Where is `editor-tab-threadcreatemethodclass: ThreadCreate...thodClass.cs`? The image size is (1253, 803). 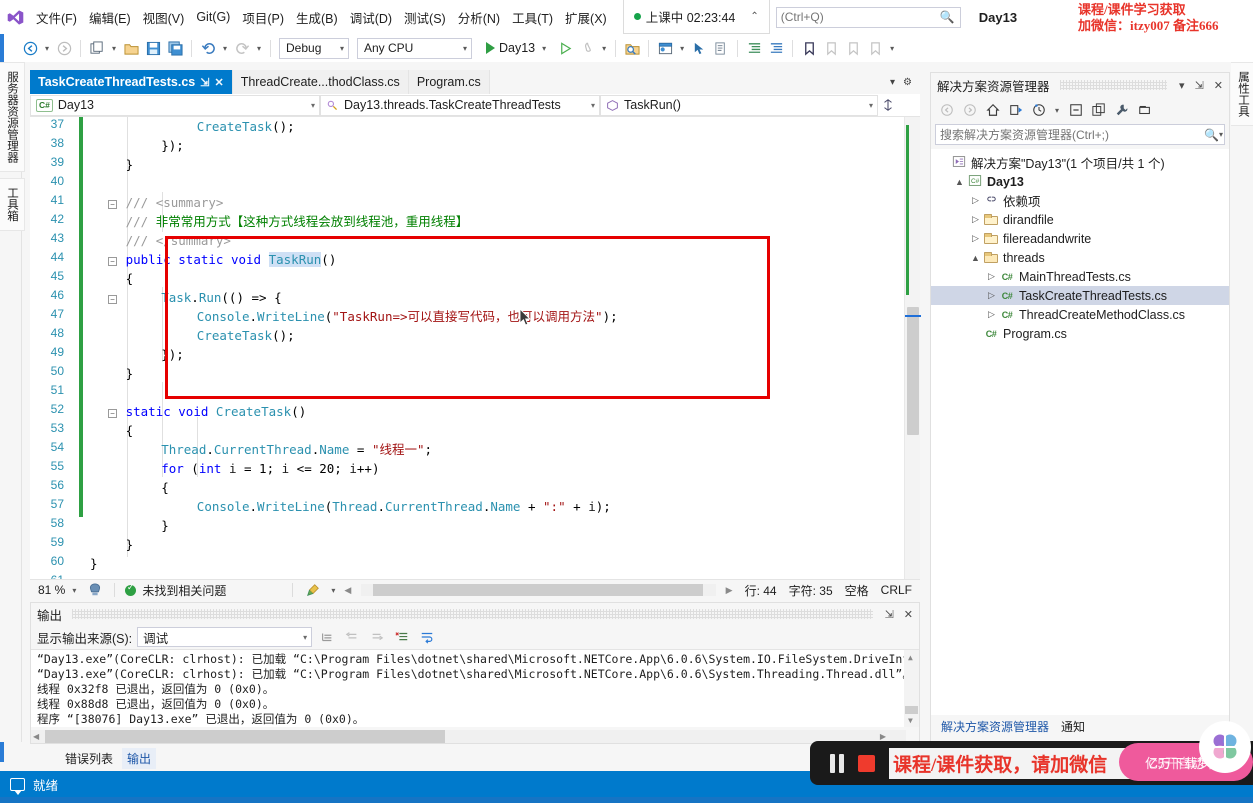
editor-tab-threadcreatemethodclass: ThreadCreate...thodClass.cs is located at coordinates (320, 82).